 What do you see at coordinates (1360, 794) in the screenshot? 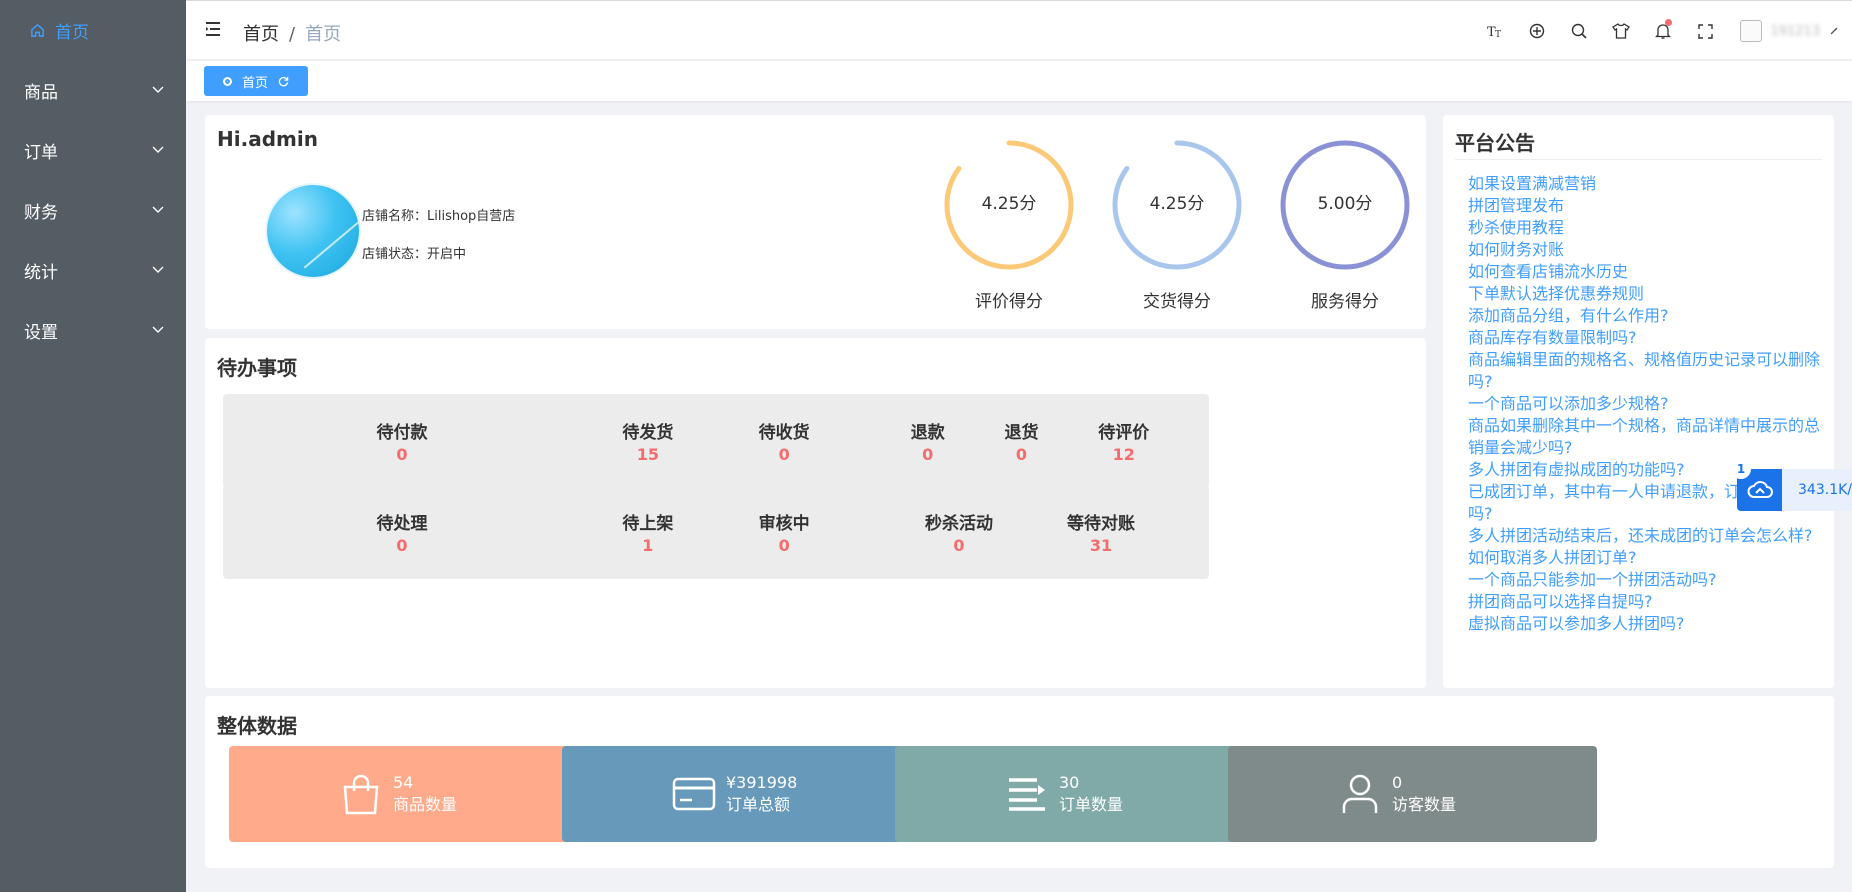
I see `user-icon` at bounding box center [1360, 794].